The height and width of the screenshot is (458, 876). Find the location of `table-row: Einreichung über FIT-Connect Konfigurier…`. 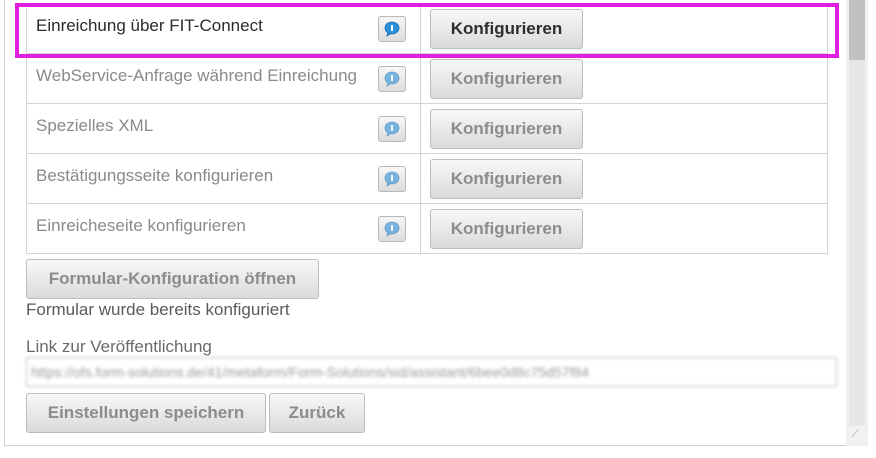

table-row: Einreichung über FIT-Connect Konfigurier… is located at coordinates (427, 28).